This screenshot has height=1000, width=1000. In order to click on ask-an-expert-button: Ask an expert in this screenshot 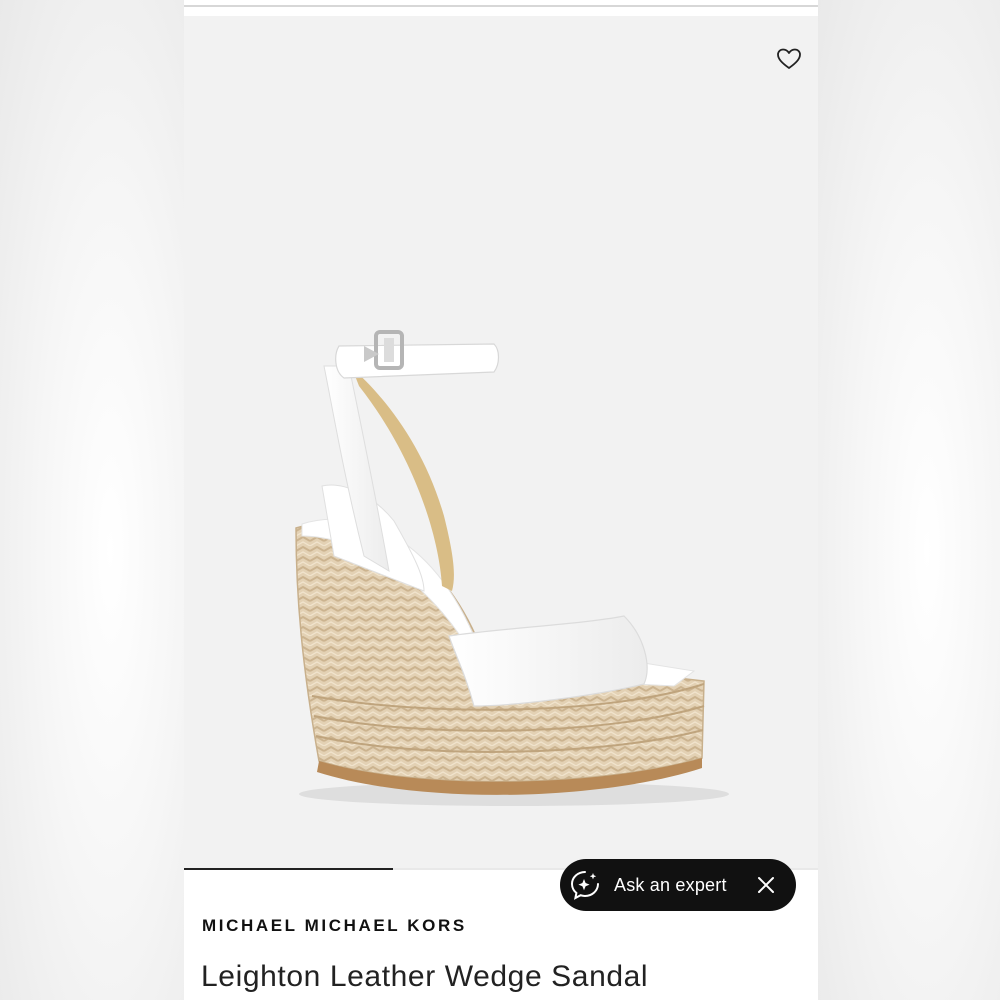, I will do `click(678, 885)`.